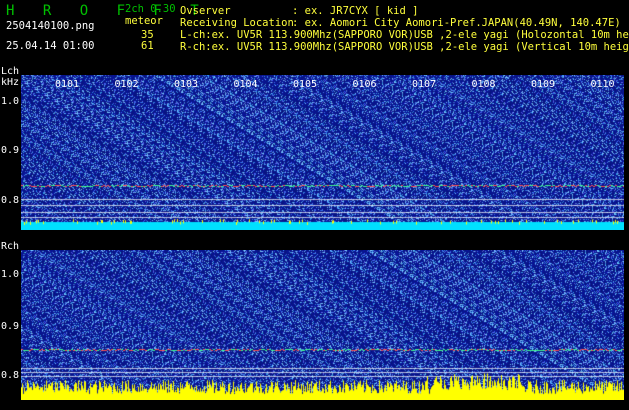 The image size is (629, 410). Describe the element at coordinates (67, 84) in the screenshot. I see `time-tick: 0101` at that location.